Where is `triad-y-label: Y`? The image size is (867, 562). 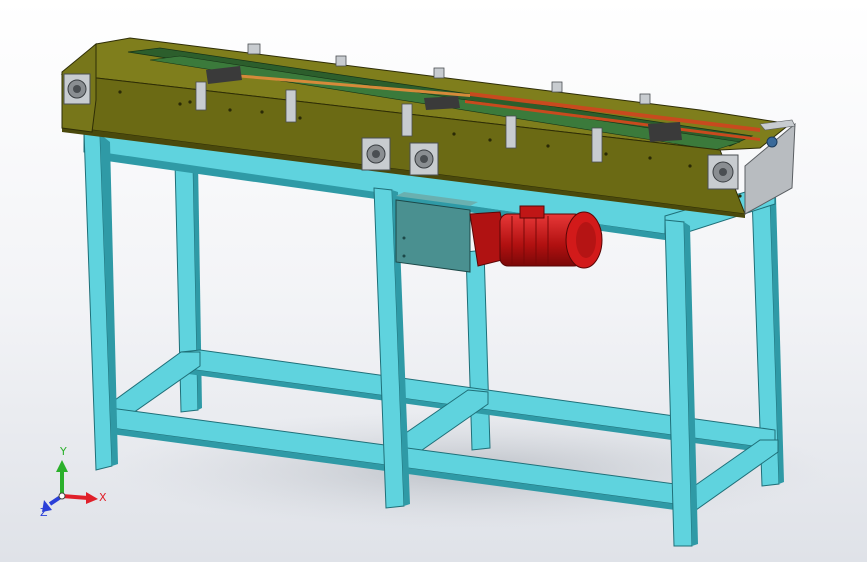 triad-y-label: Y is located at coordinates (63, 451).